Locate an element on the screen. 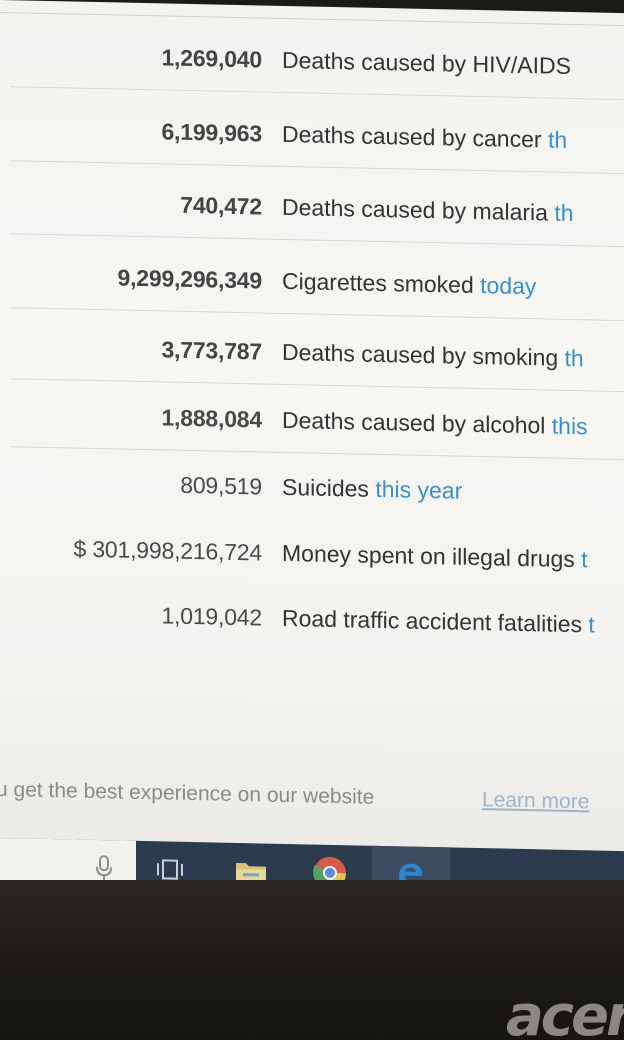 The height and width of the screenshot is (1040, 624). stat-text: Cigarettes smoked is located at coordinates (381, 283).